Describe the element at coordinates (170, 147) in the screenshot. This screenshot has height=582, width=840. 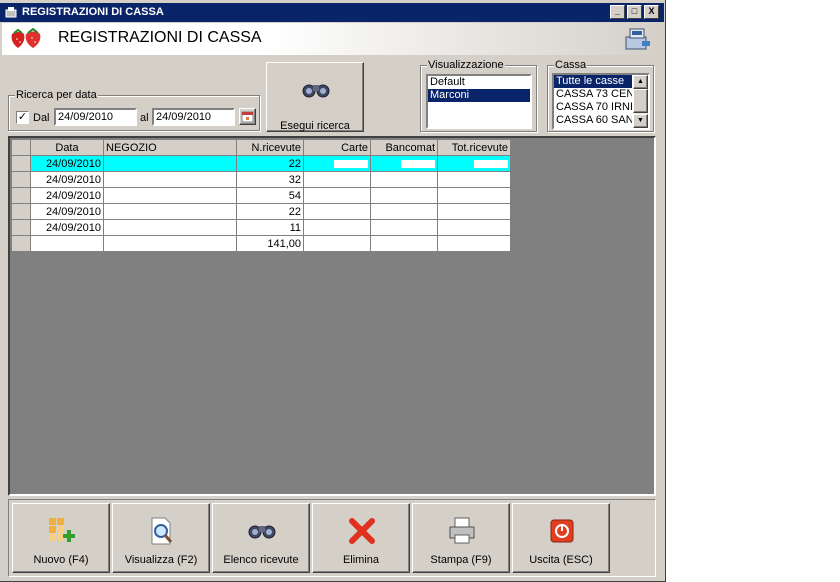
I see `col-negozio-header: NEGOZIO` at that location.